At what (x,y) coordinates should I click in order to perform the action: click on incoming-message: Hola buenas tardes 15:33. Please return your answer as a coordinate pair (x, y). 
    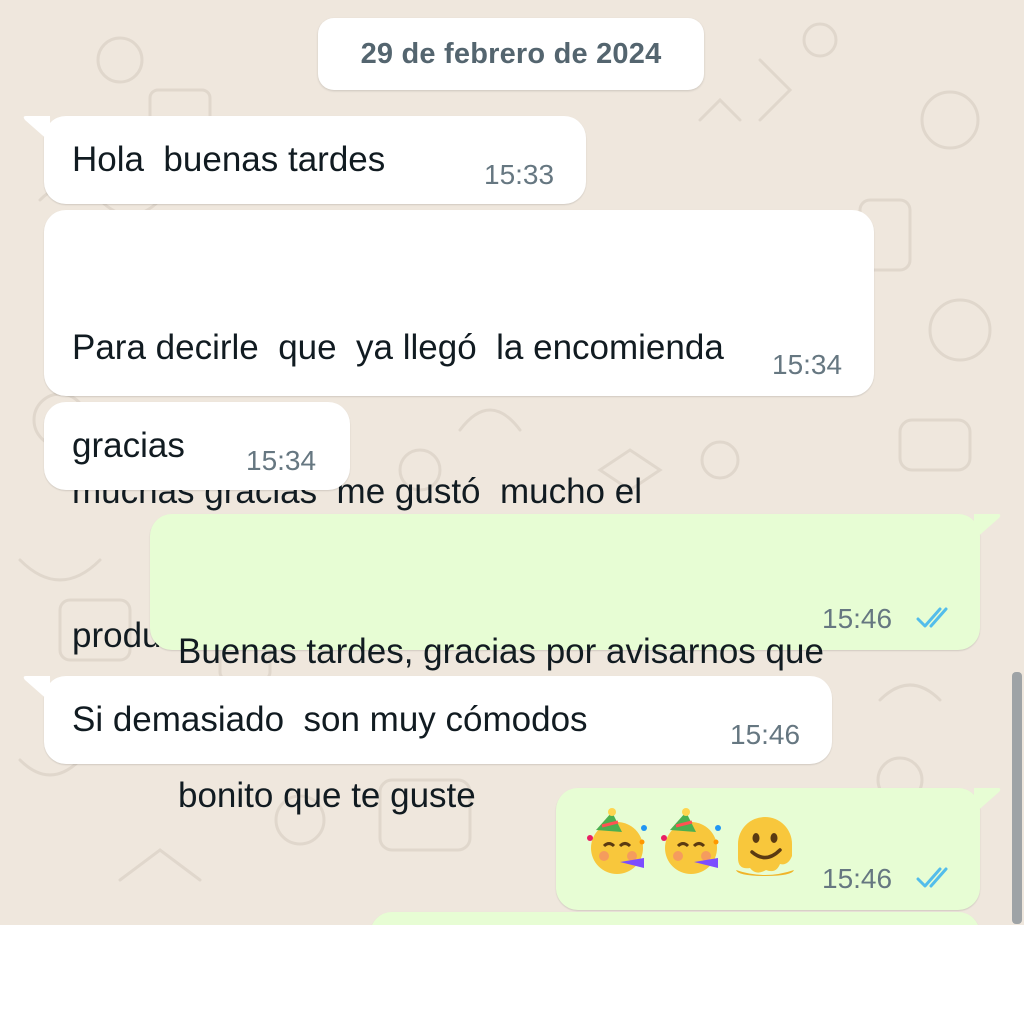
    Looking at the image, I should click on (304, 160).